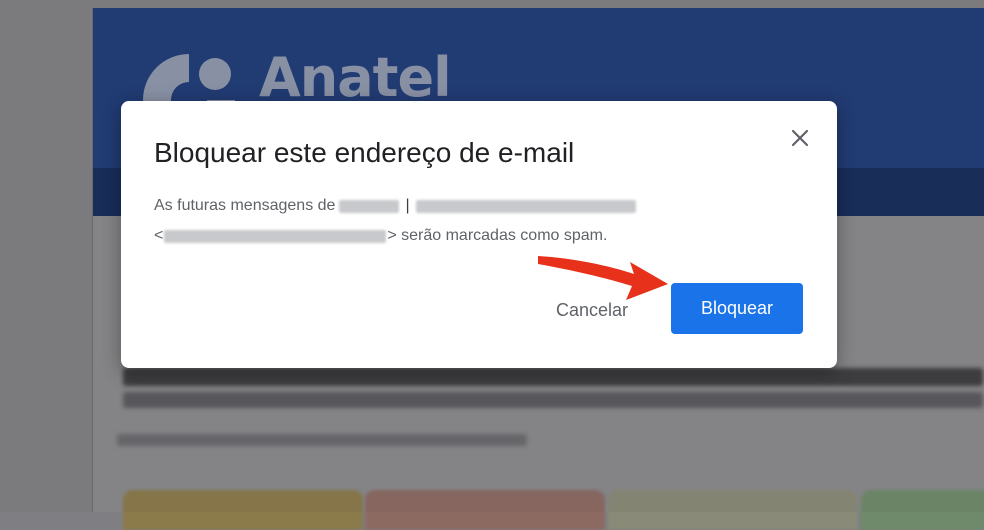  I want to click on redacted-sender-org, so click(525, 206).